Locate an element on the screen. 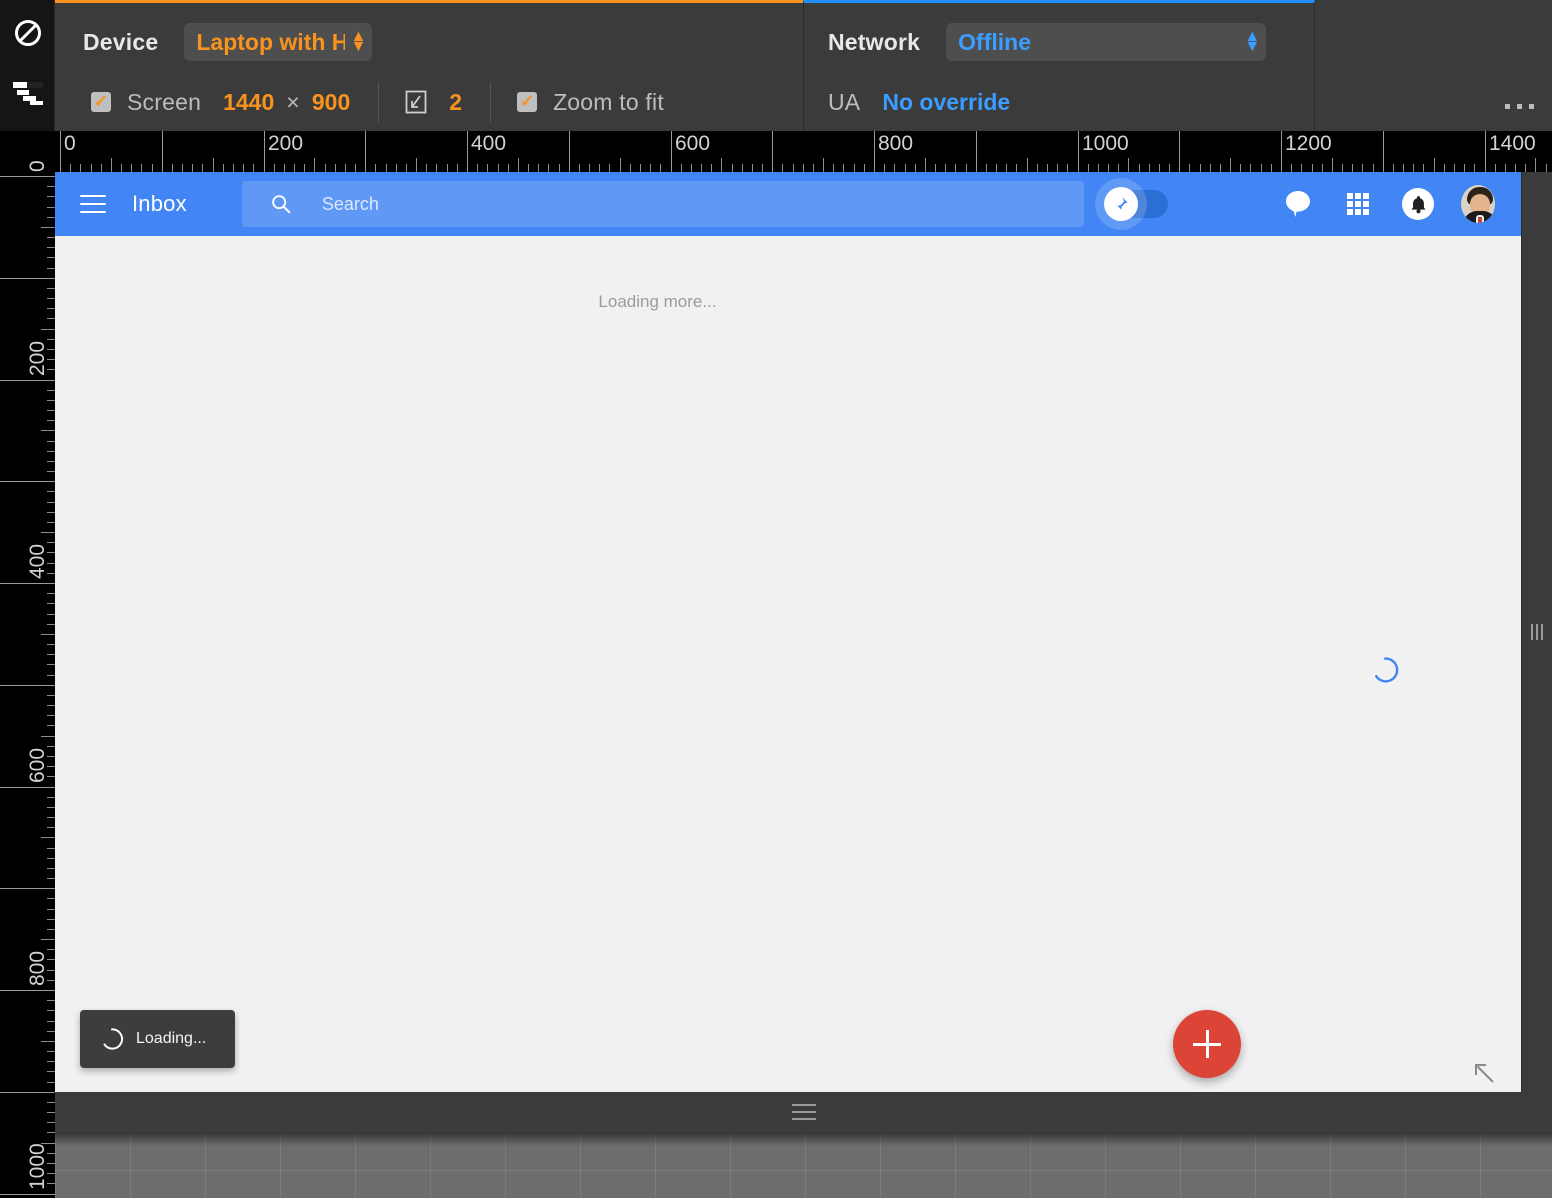 The image size is (1552, 1198). network-label: Network is located at coordinates (874, 41).